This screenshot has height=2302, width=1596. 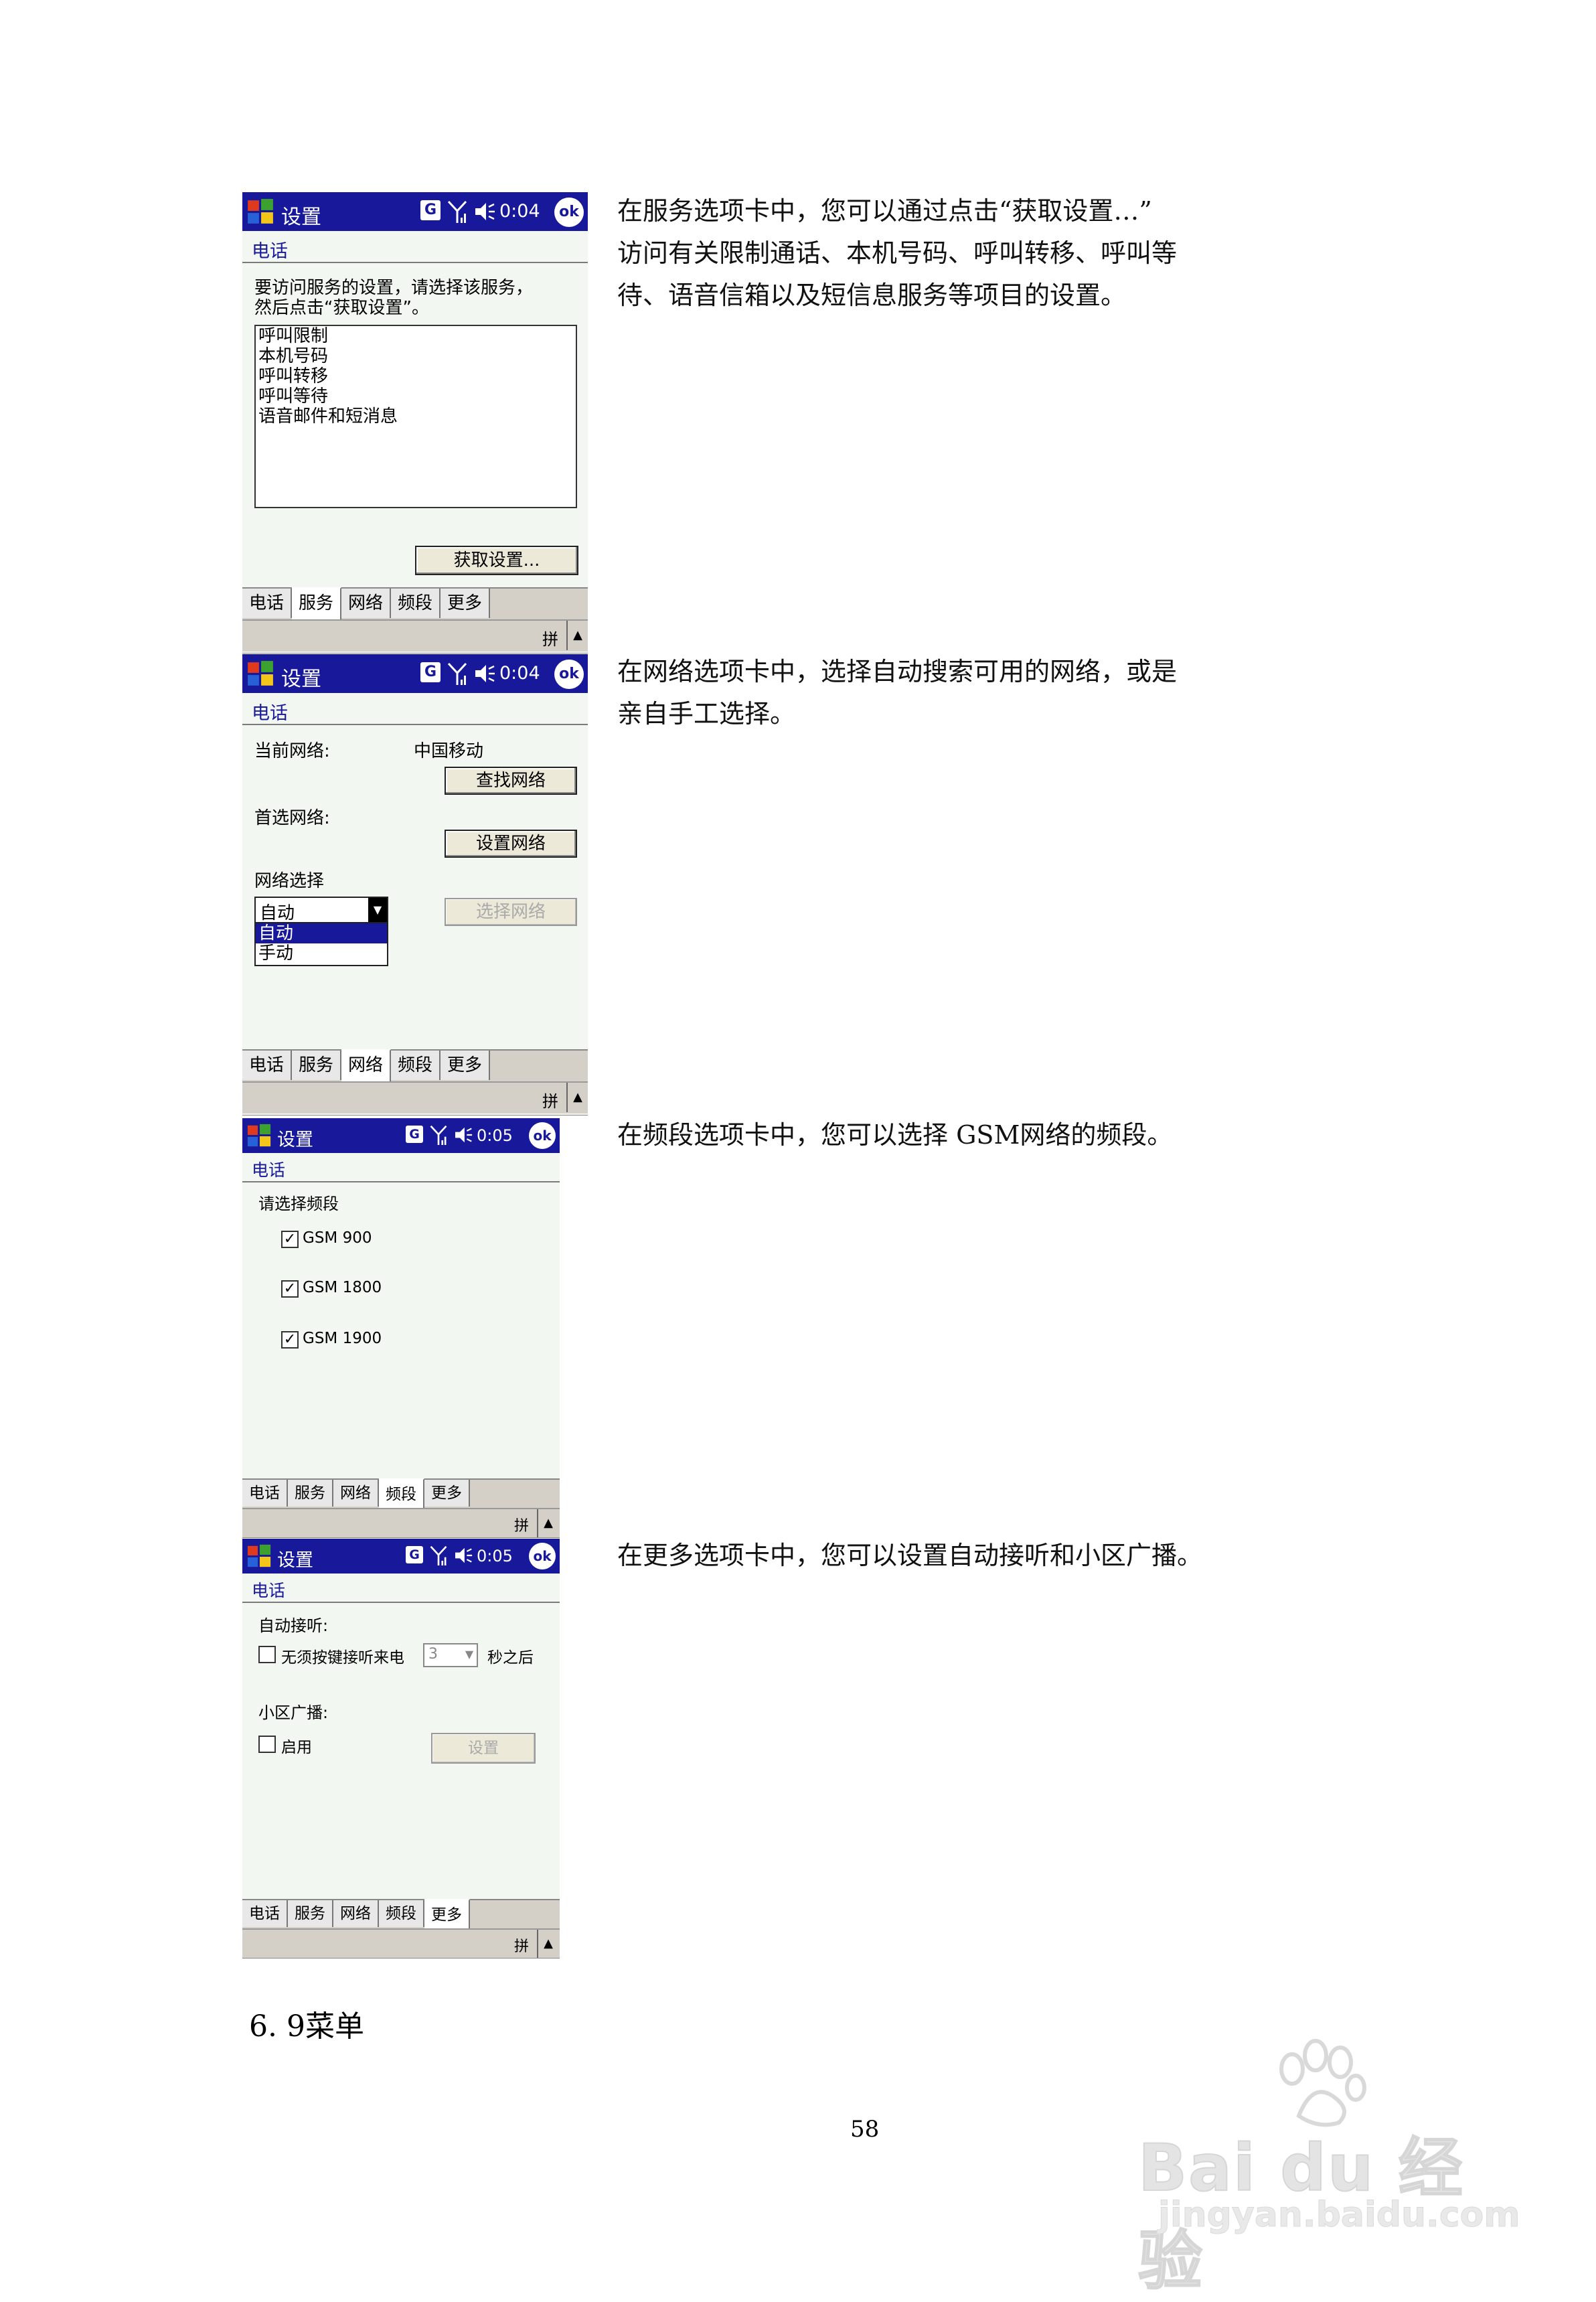 What do you see at coordinates (401, 1557) in the screenshot?
I see `title-bar: 设置 G 0:05 ok` at bounding box center [401, 1557].